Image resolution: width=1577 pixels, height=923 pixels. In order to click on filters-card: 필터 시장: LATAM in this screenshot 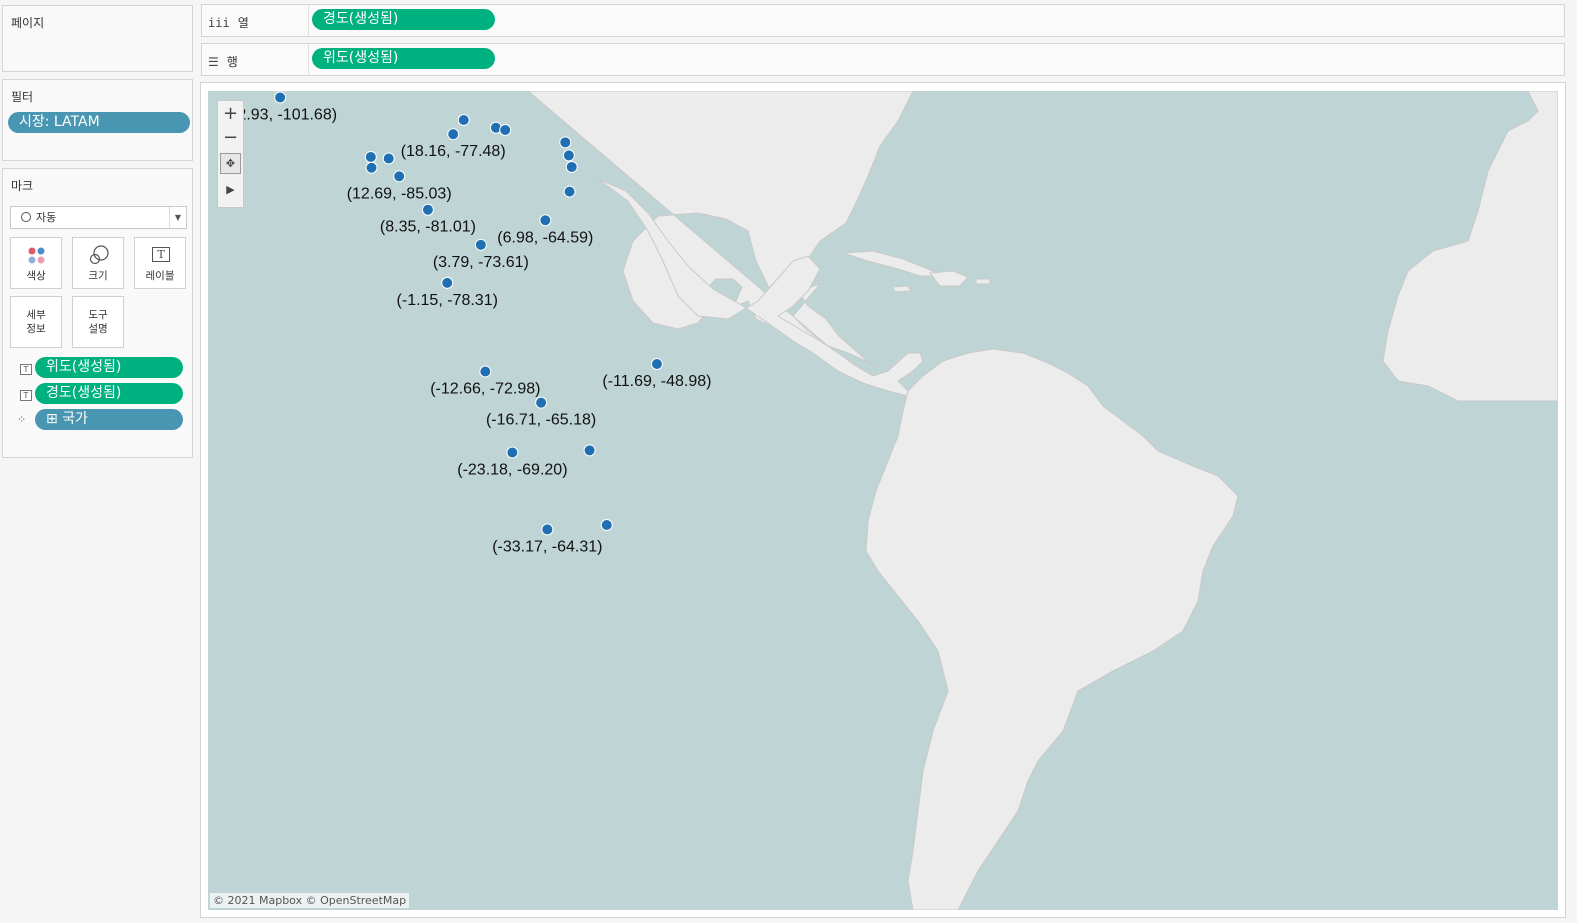, I will do `click(97, 120)`.